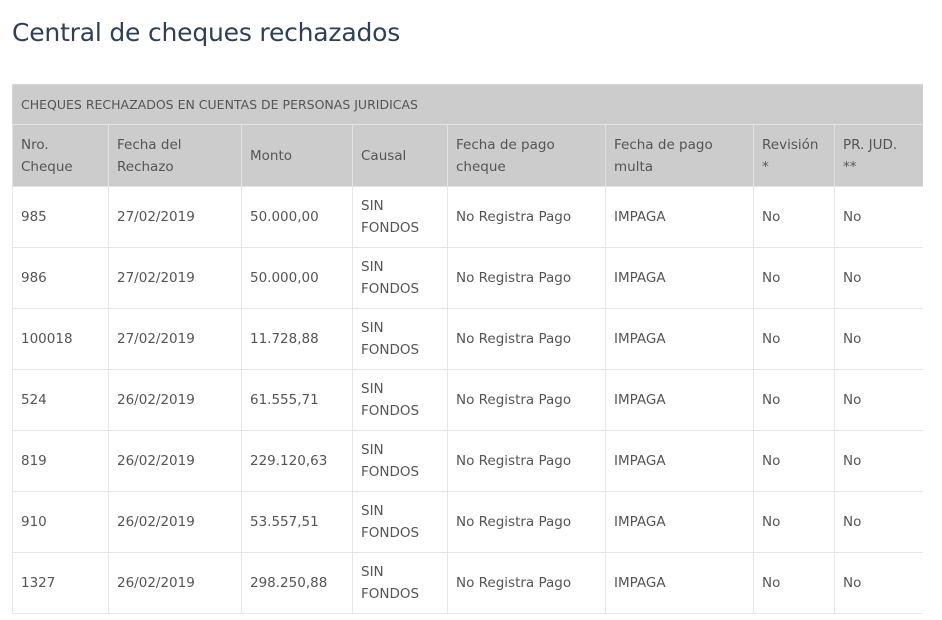  I want to click on column-header-fecha-pago-cheque: Fecha de pago cheque, so click(526, 155).